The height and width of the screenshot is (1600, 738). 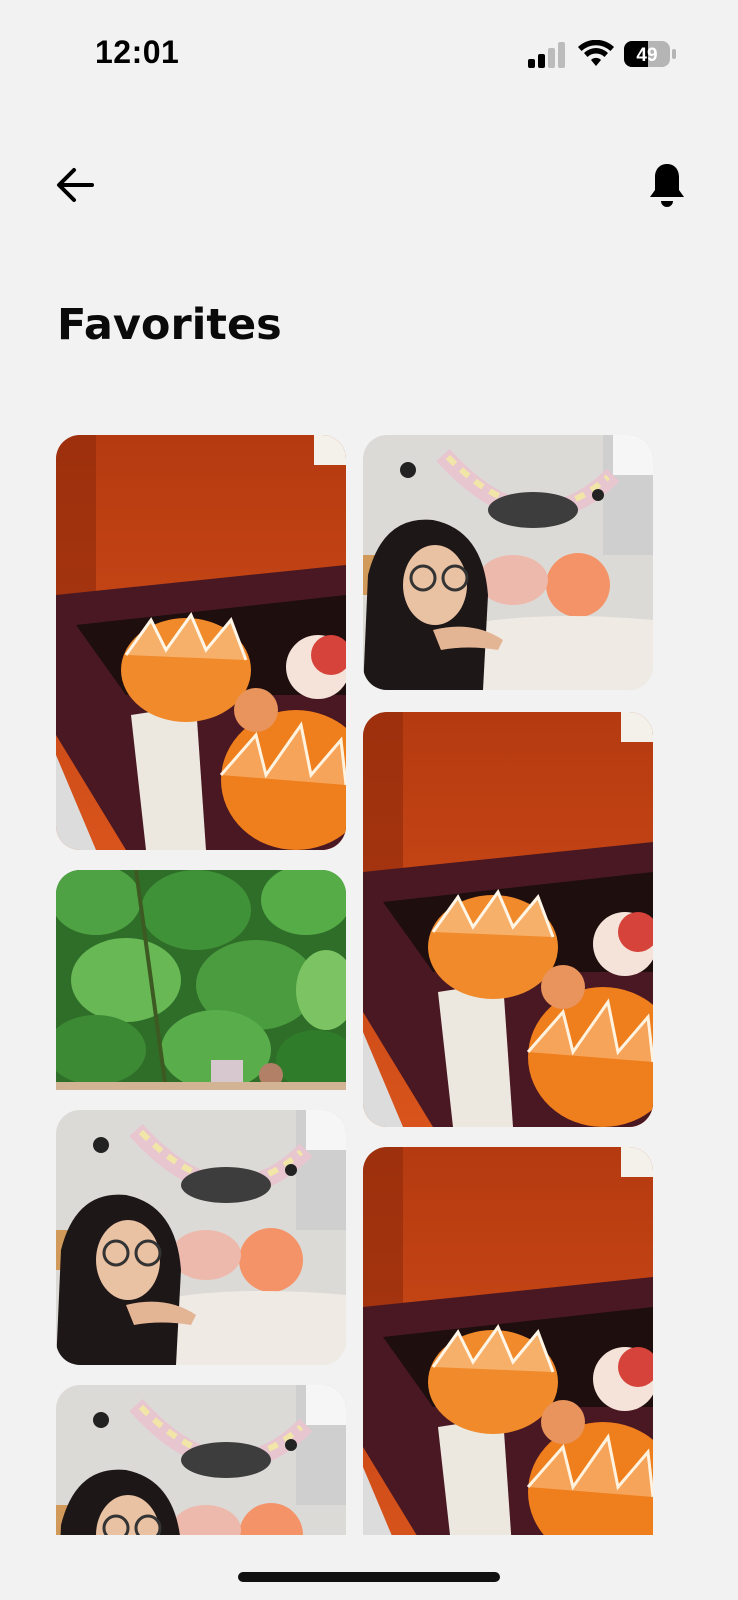 I want to click on home-indicator, so click(x=369, y=1577).